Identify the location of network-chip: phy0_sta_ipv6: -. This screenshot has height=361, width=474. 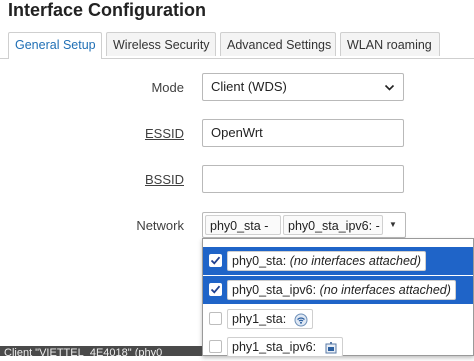
(333, 225).